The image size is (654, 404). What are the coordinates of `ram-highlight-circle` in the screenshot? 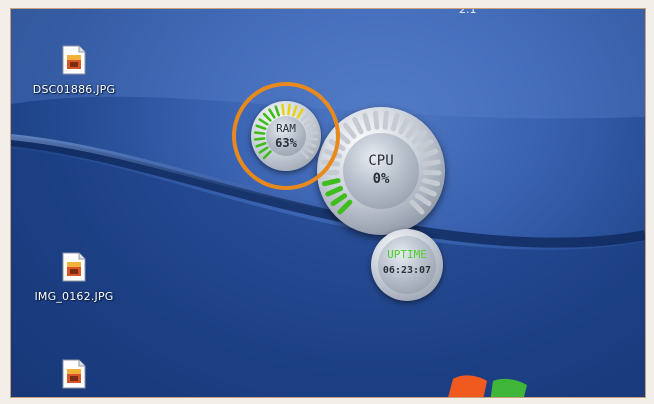 It's located at (286, 136).